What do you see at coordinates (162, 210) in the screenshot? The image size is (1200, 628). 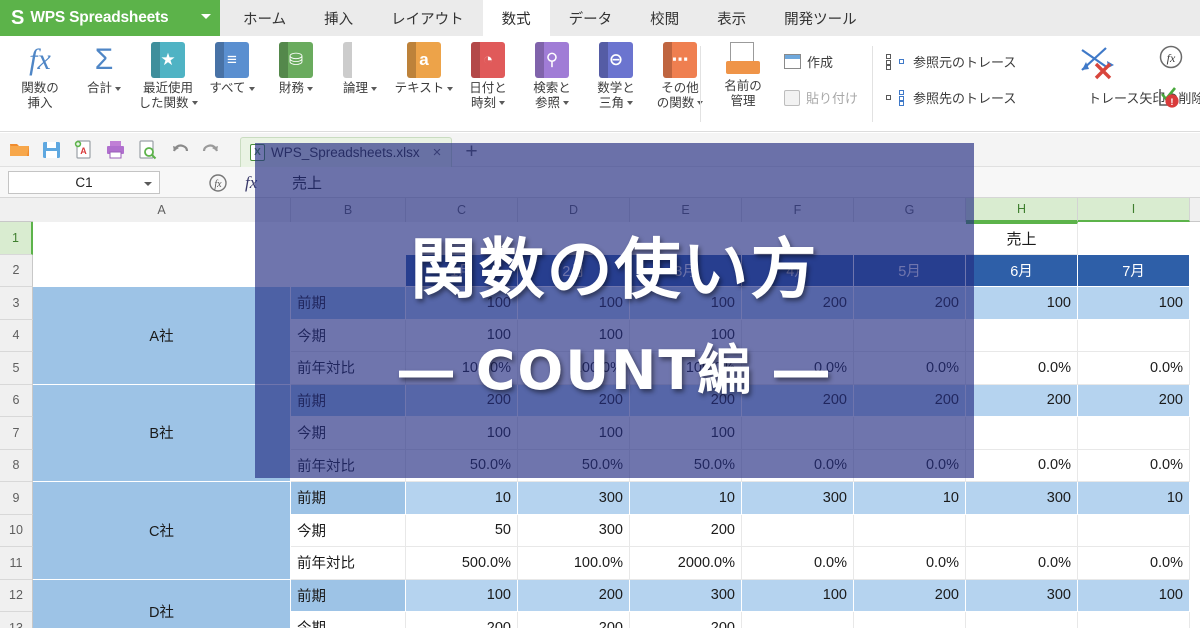 I see `column-header-A: A` at bounding box center [162, 210].